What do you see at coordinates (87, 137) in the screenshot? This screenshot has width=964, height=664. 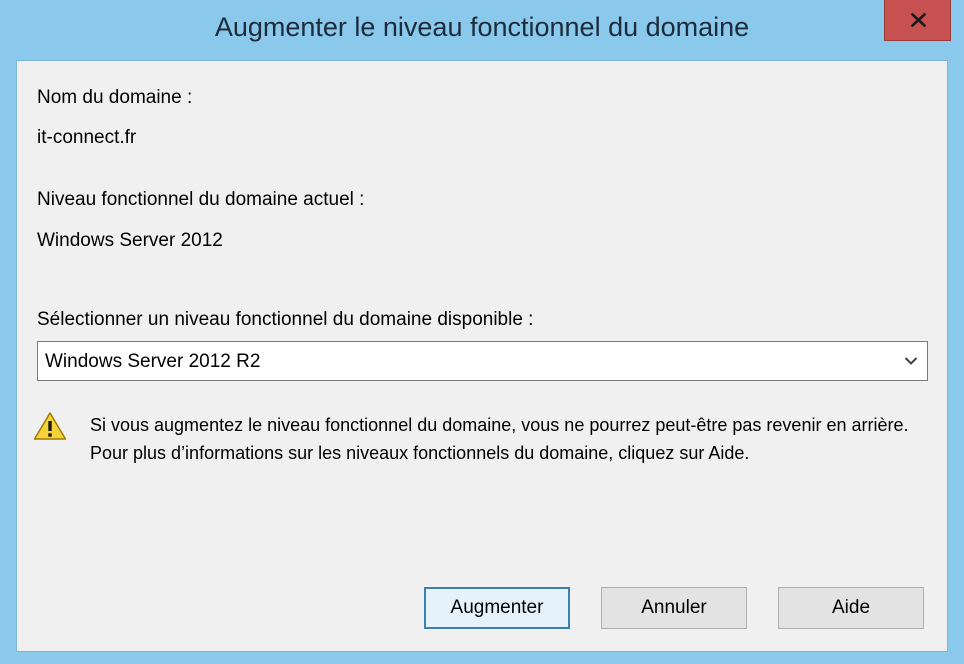 I see `domain-name-value: it-connect.fr` at bounding box center [87, 137].